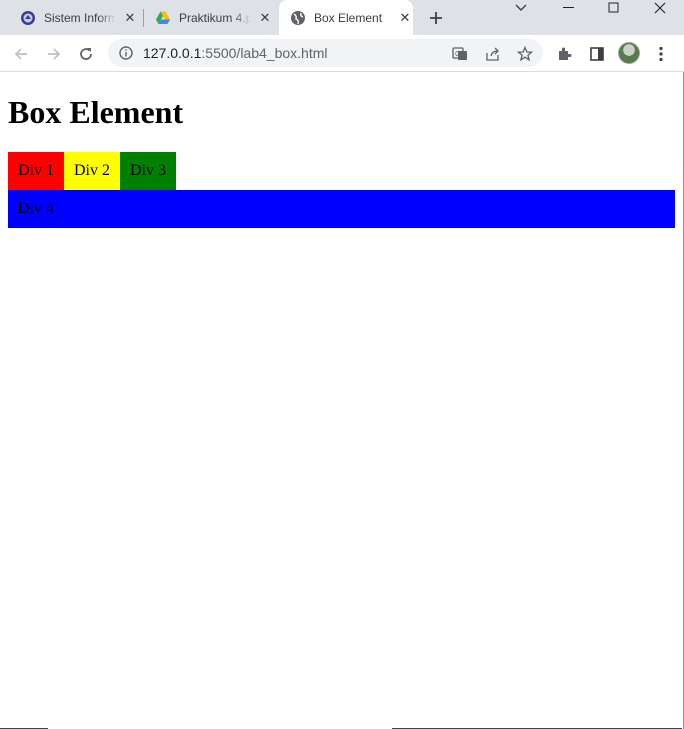 Image resolution: width=684 pixels, height=729 pixels. I want to click on university-seal-icon, so click(28, 18).